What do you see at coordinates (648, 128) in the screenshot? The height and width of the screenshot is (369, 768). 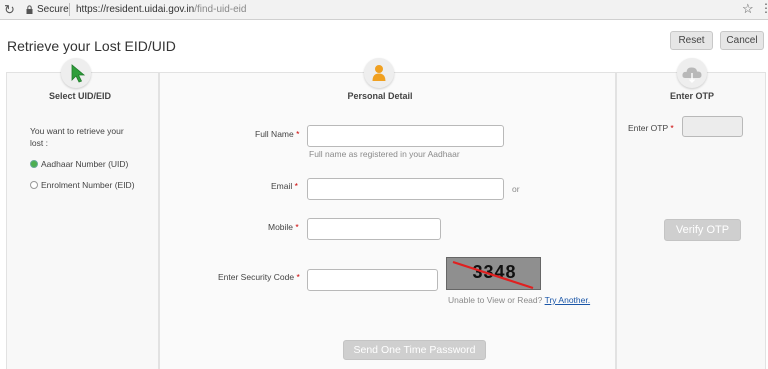 I see `otp-label-text: Enter OTP` at bounding box center [648, 128].